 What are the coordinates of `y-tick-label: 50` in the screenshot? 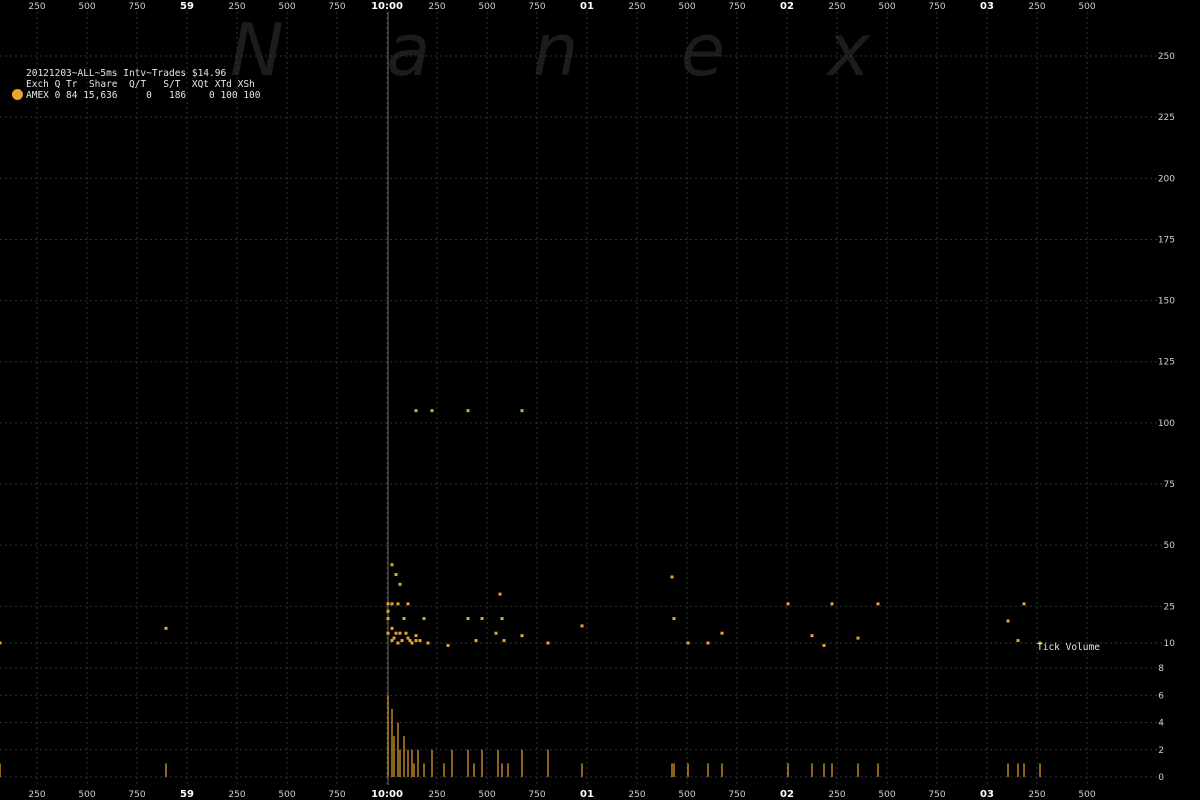 It's located at (1170, 546).